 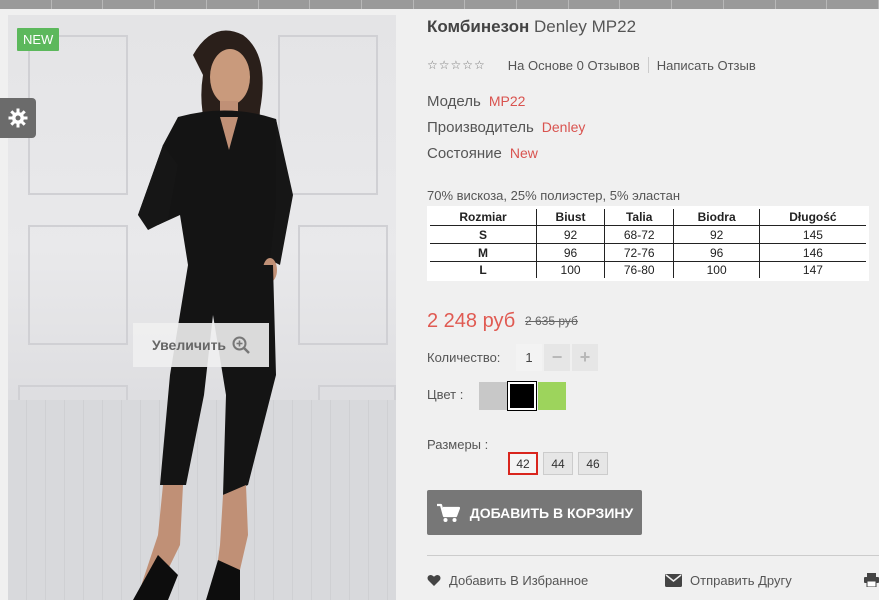 I want to click on new-badge: NEW, so click(x=38, y=39).